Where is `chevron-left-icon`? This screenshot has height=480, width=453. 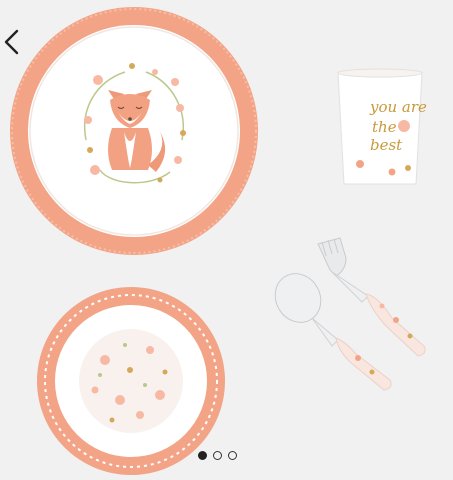 chevron-left-icon is located at coordinates (11, 42).